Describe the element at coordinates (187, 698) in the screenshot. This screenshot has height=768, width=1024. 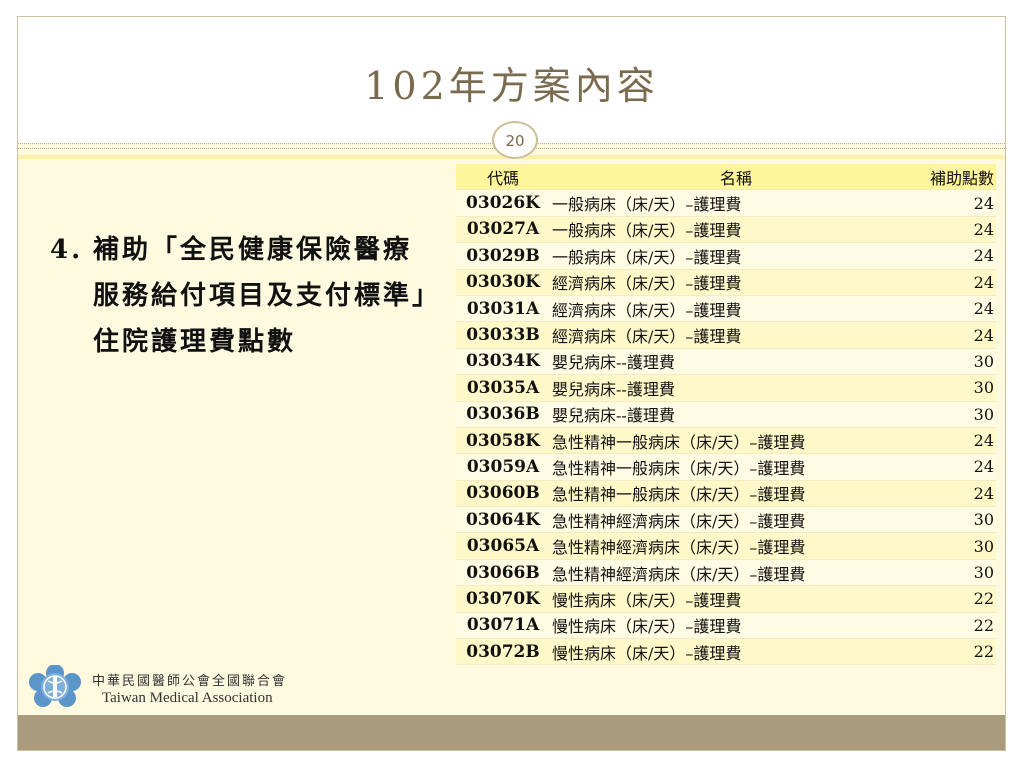
I see `org-name-english: Taiwan Medical Association` at that location.